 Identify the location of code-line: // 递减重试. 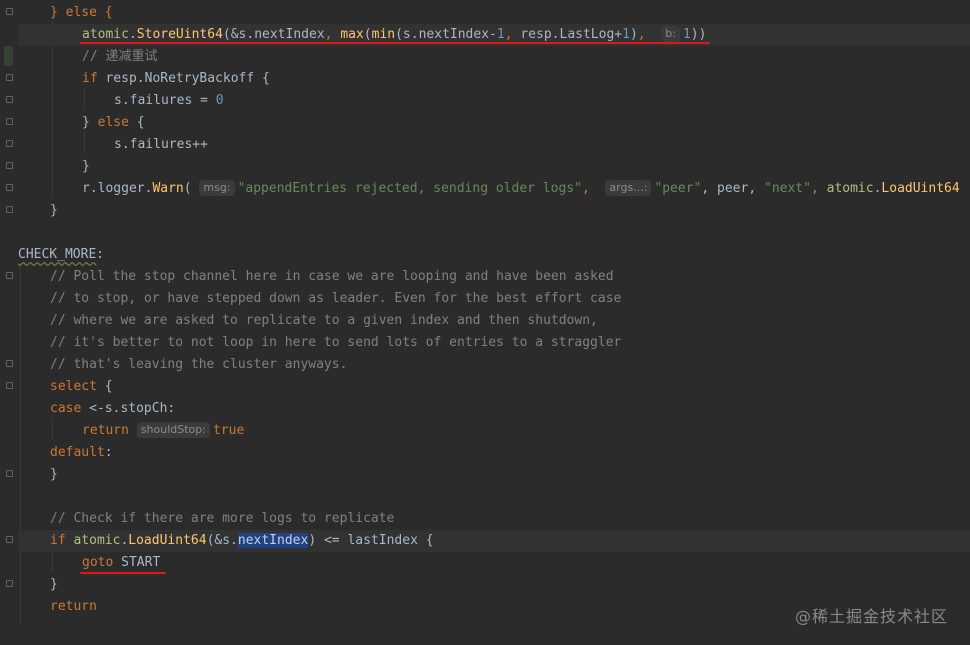
(494, 57).